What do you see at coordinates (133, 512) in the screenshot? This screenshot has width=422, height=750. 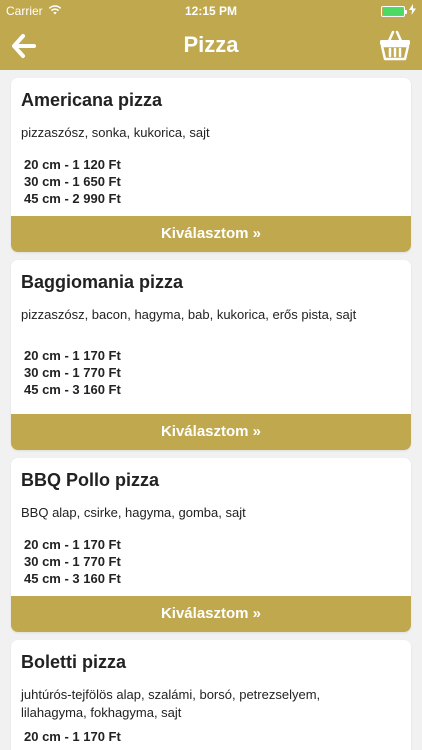 I see `pizza-ingredients: BBQ alap, csirke, hagyma, gomba, sajt` at bounding box center [133, 512].